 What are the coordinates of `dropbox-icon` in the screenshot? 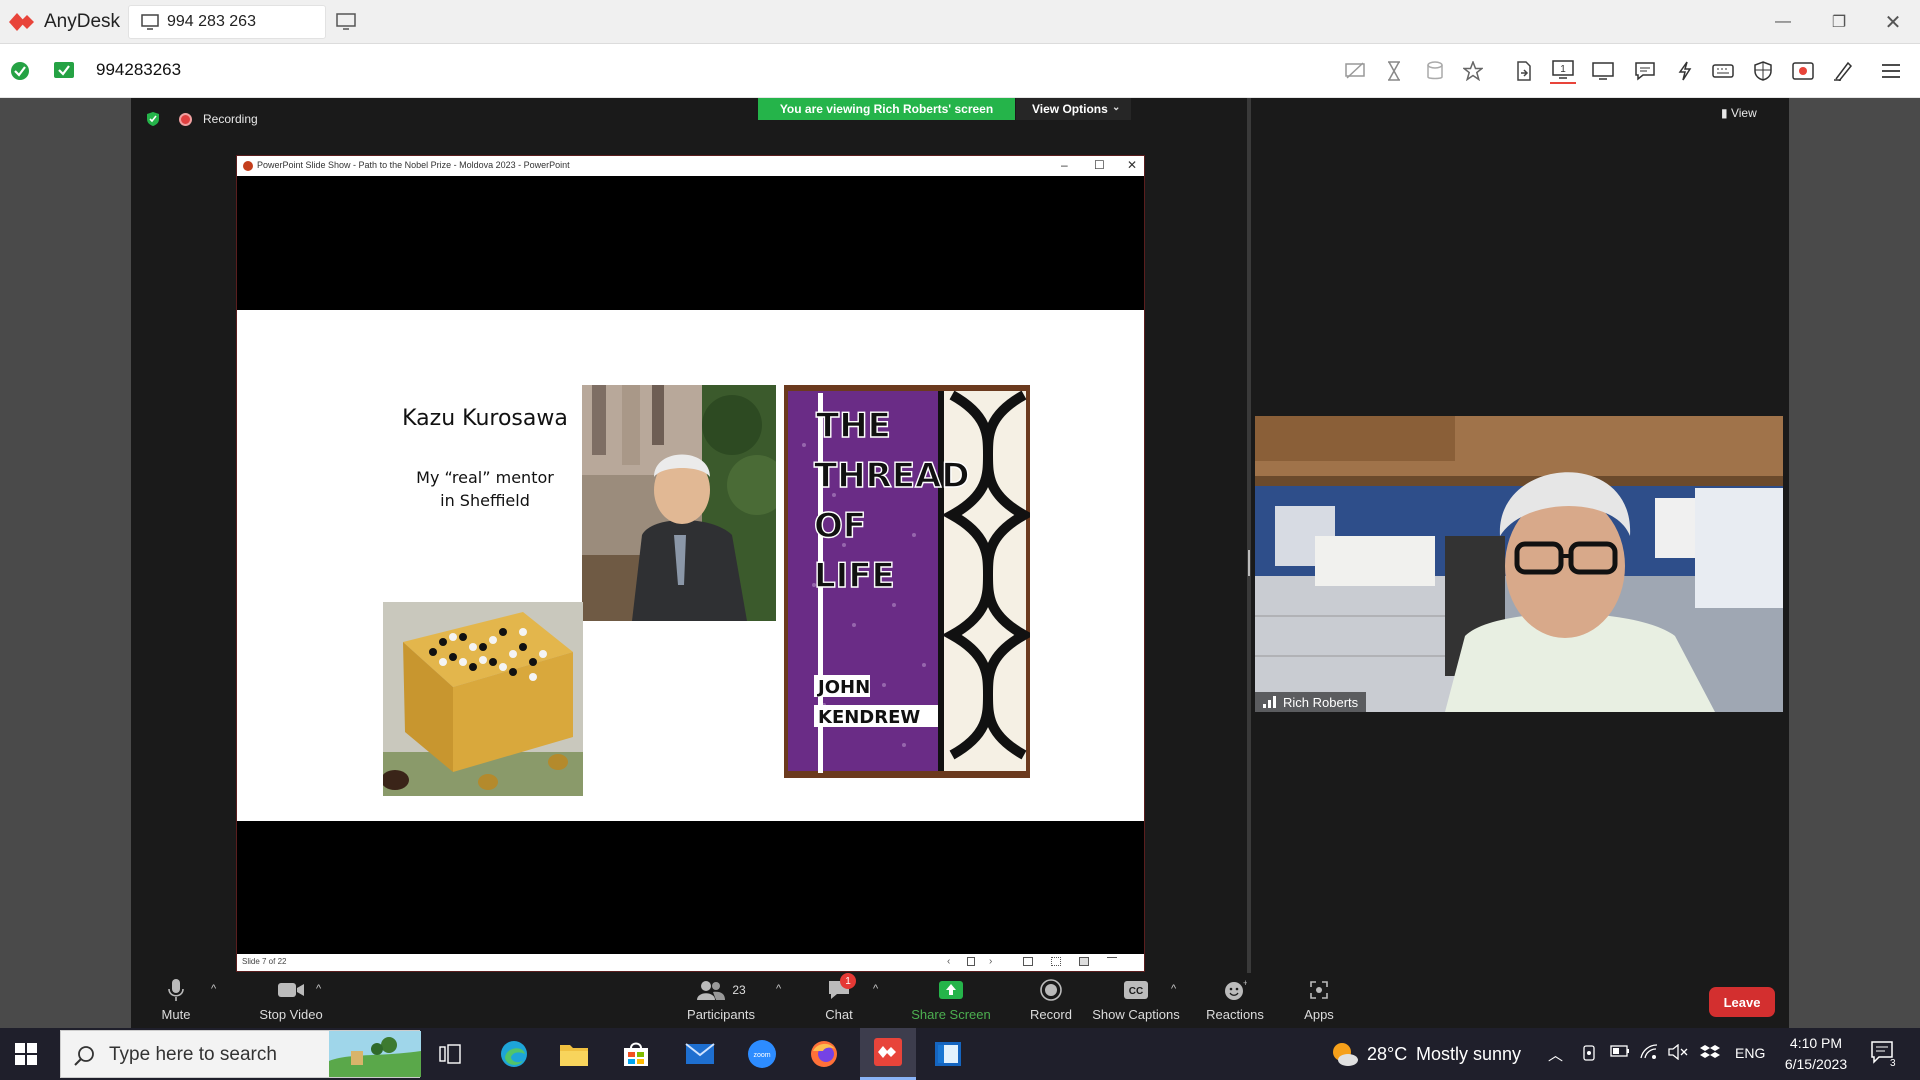 It's located at (1710, 1053).